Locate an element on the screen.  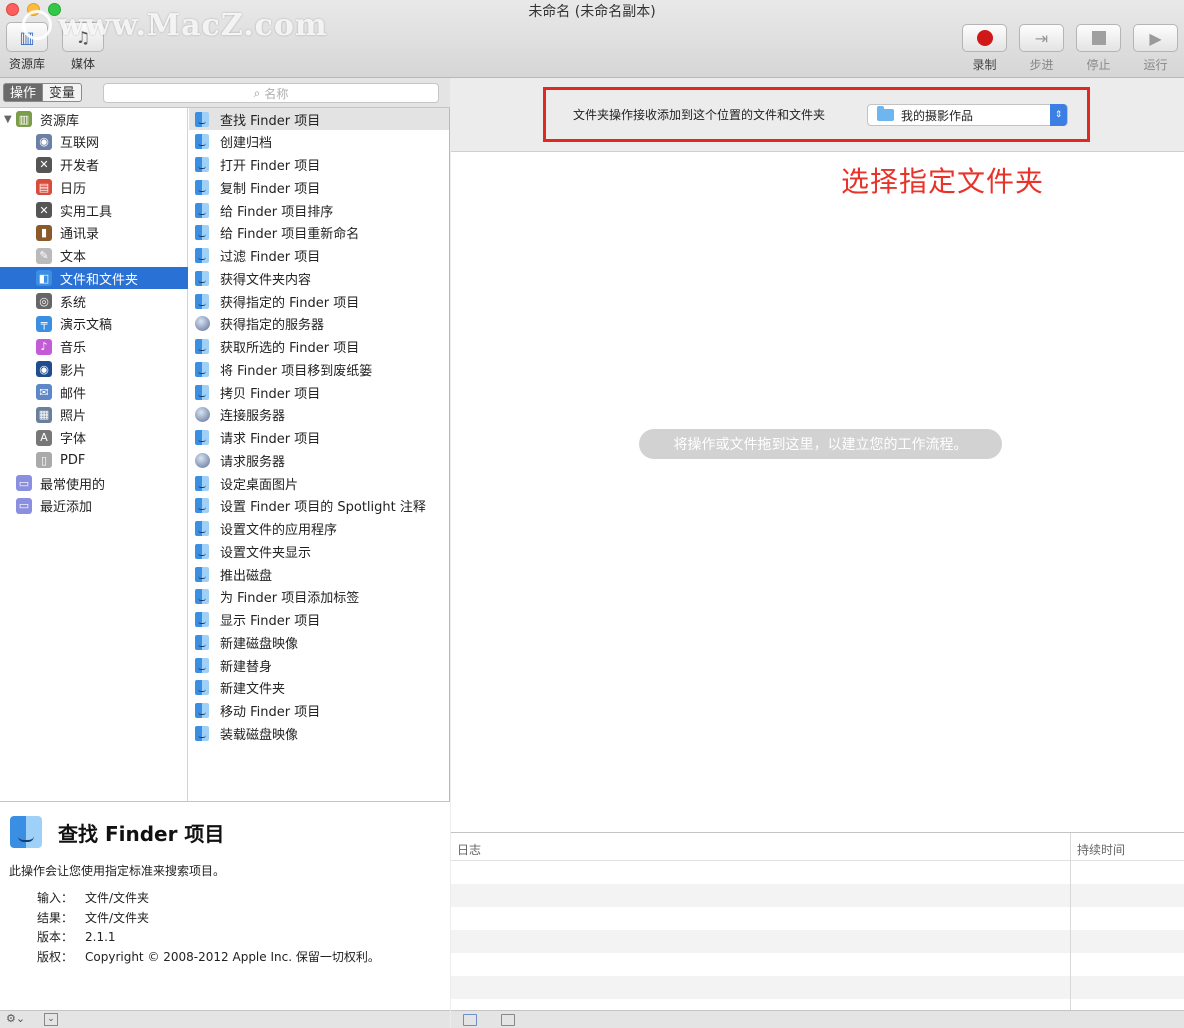
tab-actions: 操作 is located at coordinates (23, 92).